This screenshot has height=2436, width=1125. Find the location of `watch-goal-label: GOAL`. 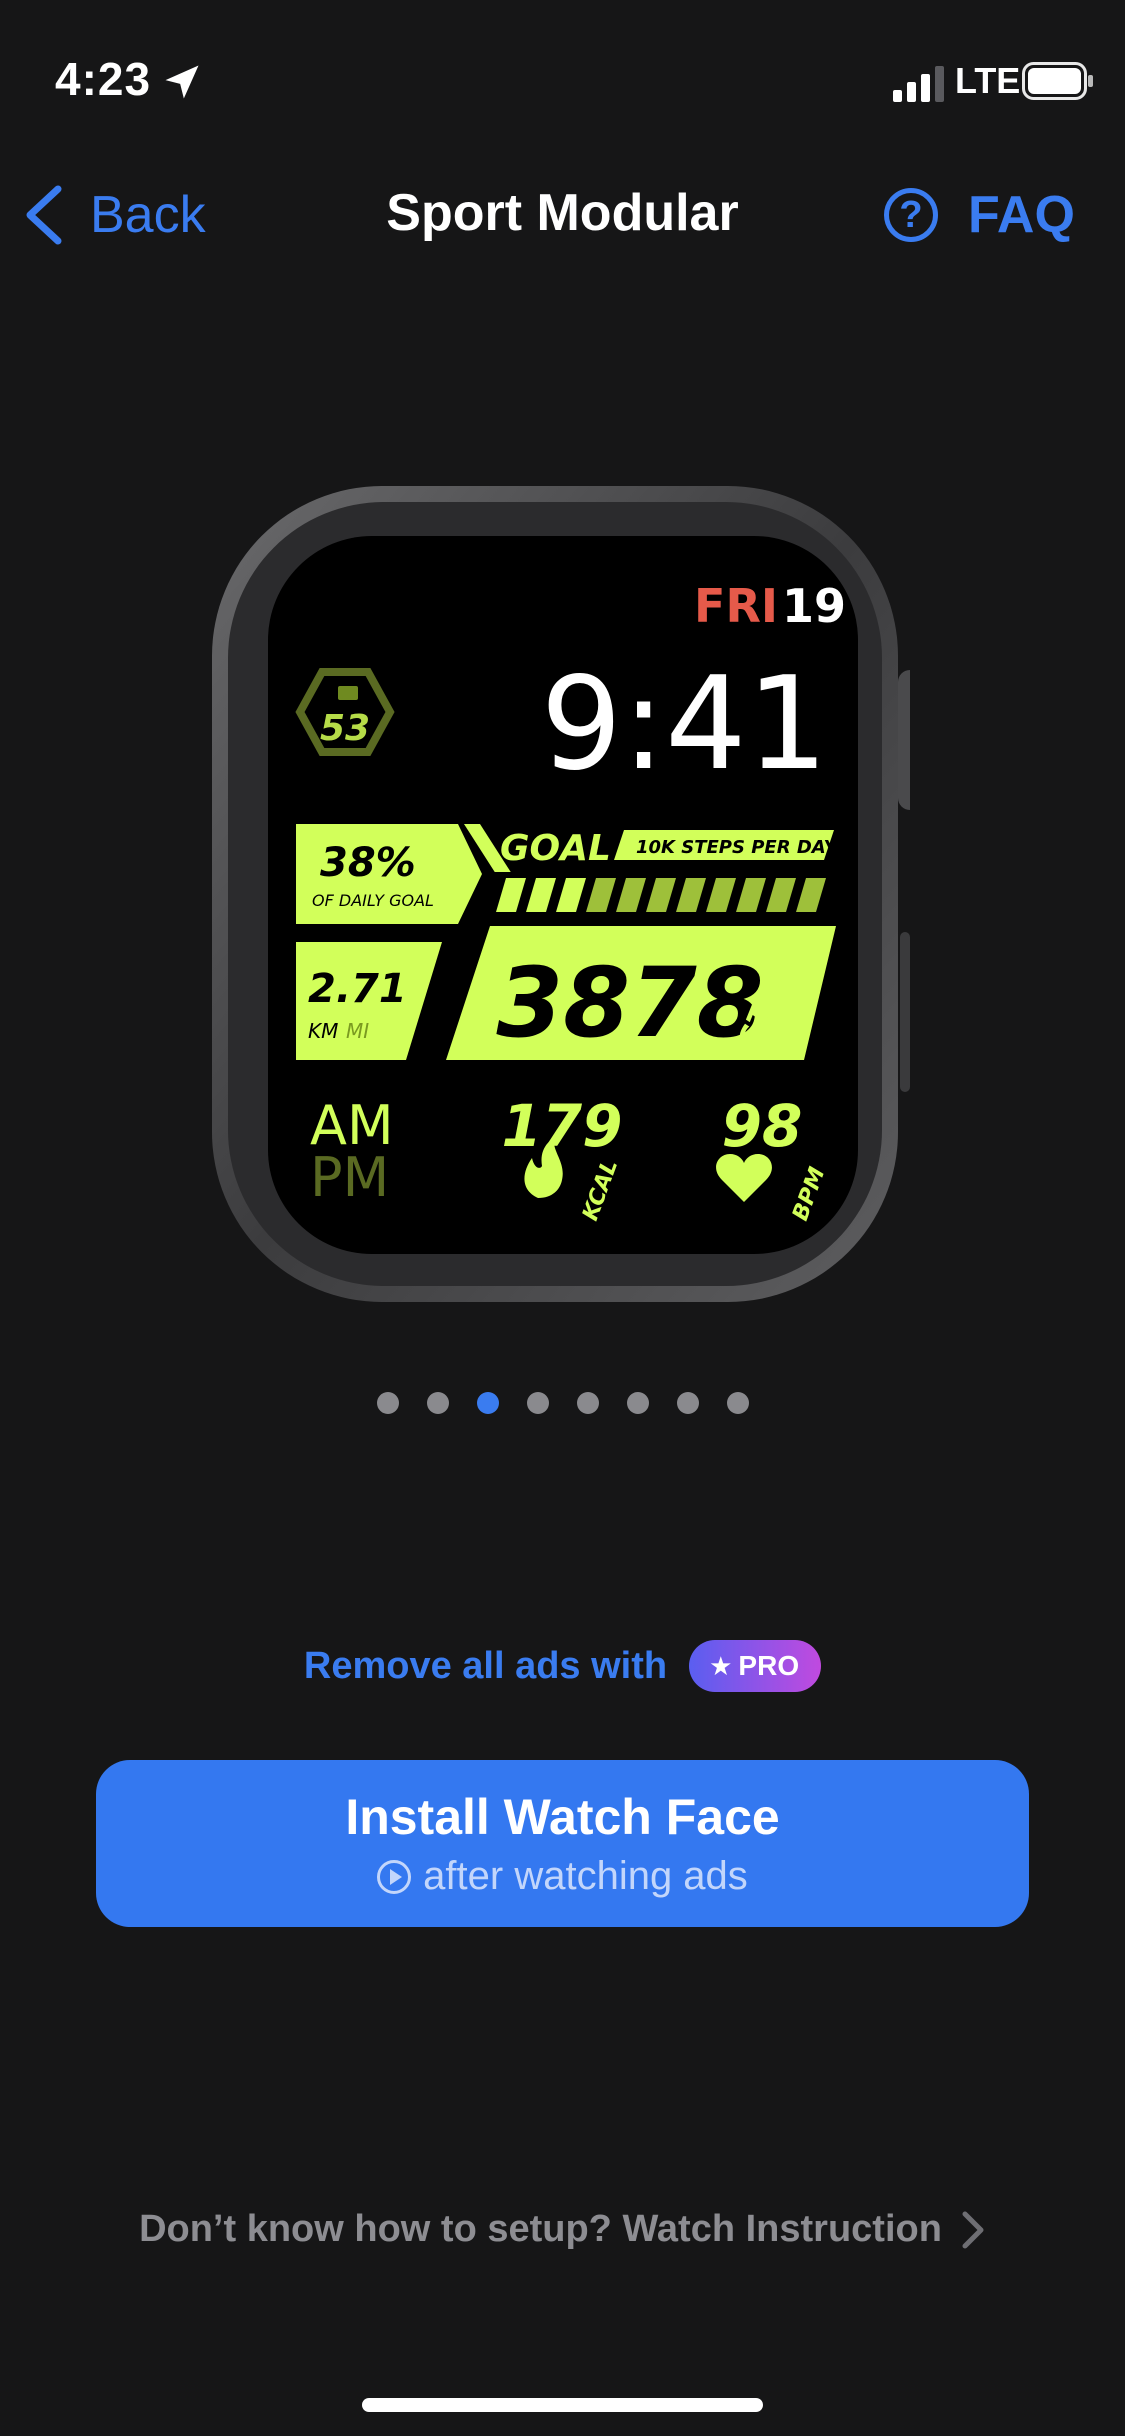

watch-goal-label: GOAL is located at coordinates (555, 848).